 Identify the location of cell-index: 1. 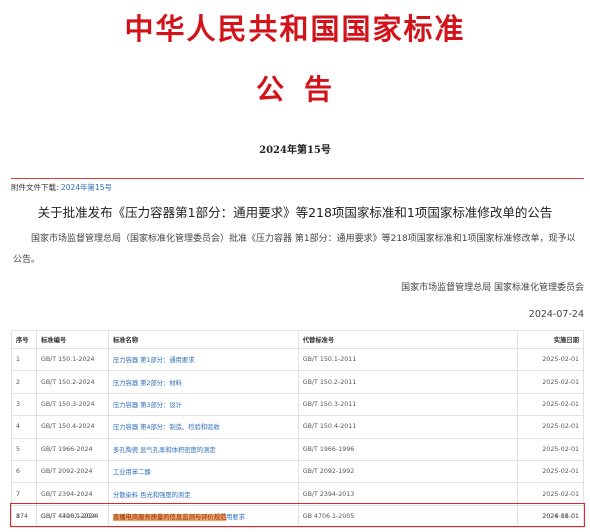
(24, 359).